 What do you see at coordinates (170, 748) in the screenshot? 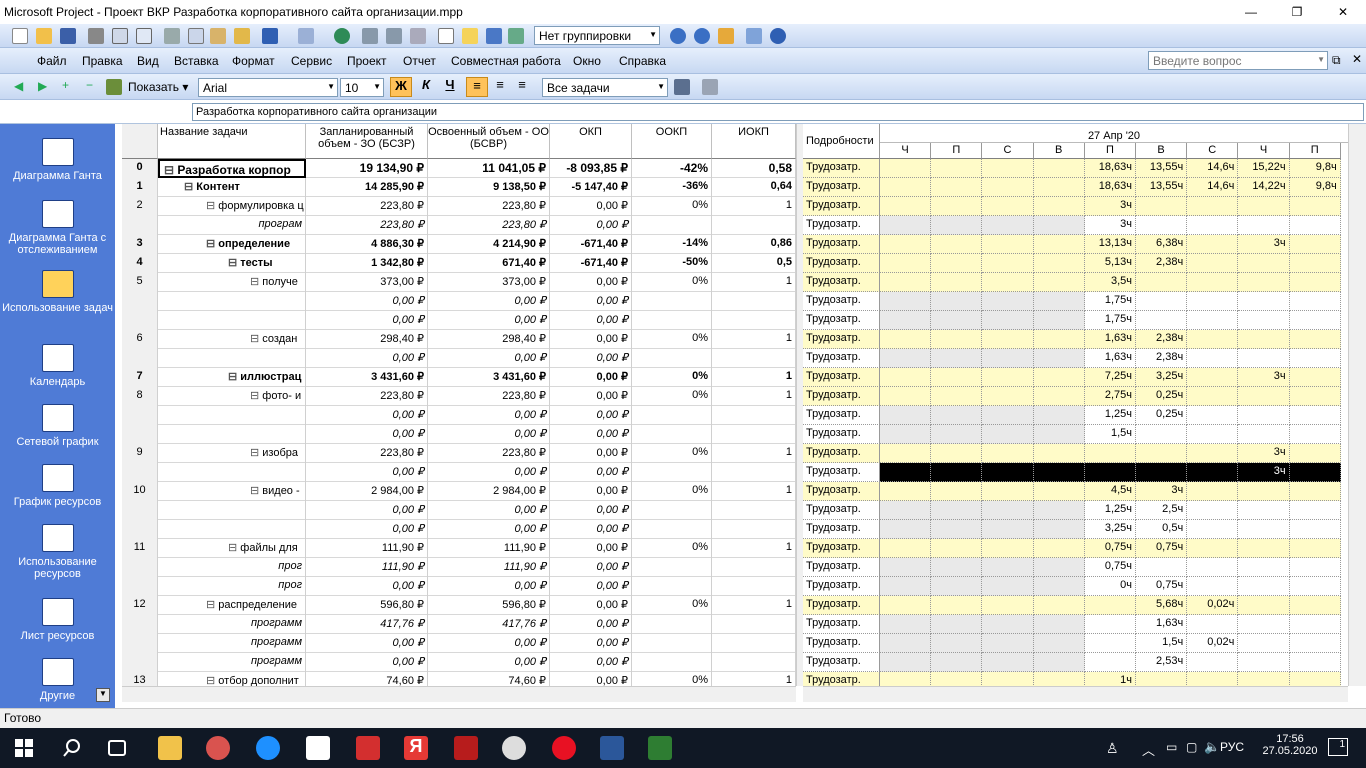
I see `file-explorer-icon` at bounding box center [170, 748].